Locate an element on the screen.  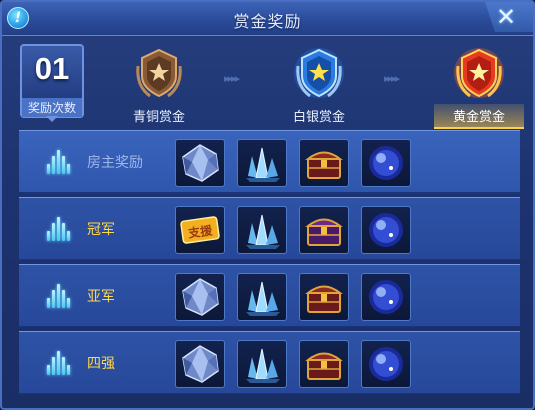
bronze-star-medal-icon is located at coordinates (159, 73).